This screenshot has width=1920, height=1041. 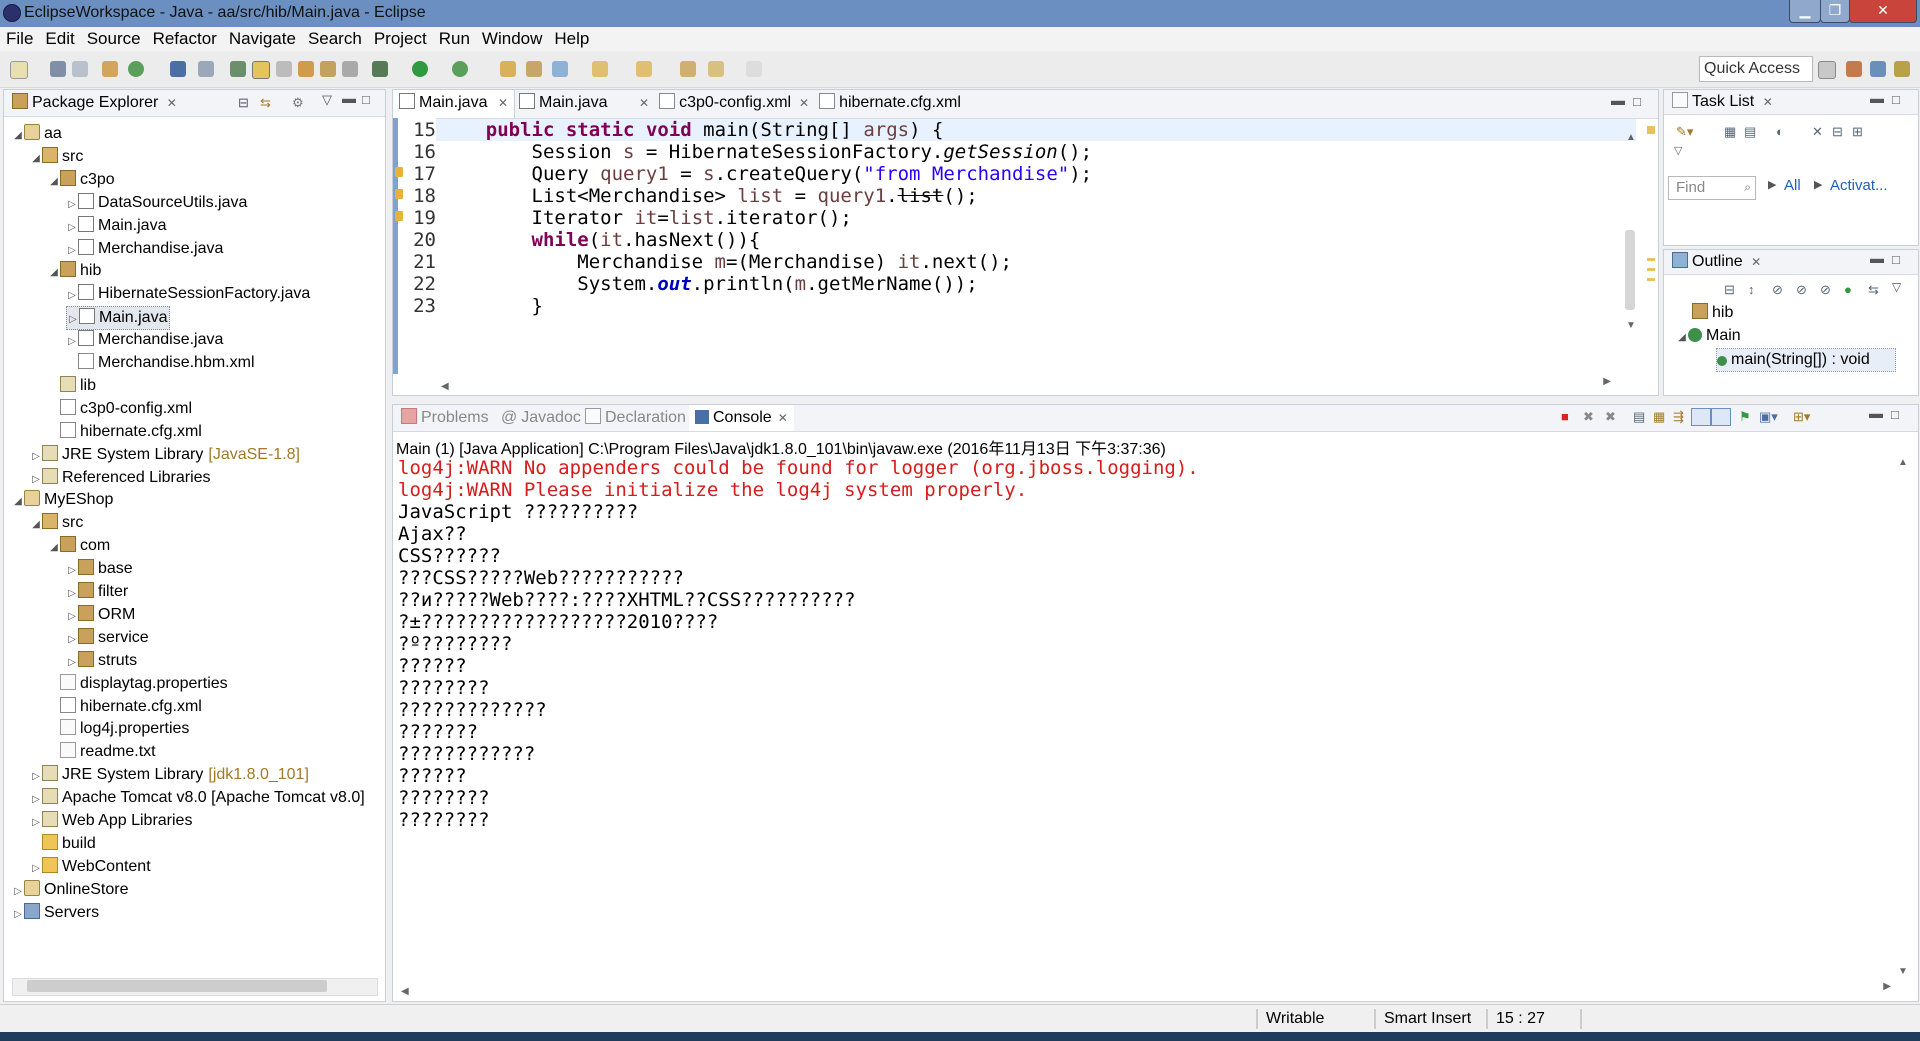 I want to click on tree-item: ◢ src, so click(x=56, y=523).